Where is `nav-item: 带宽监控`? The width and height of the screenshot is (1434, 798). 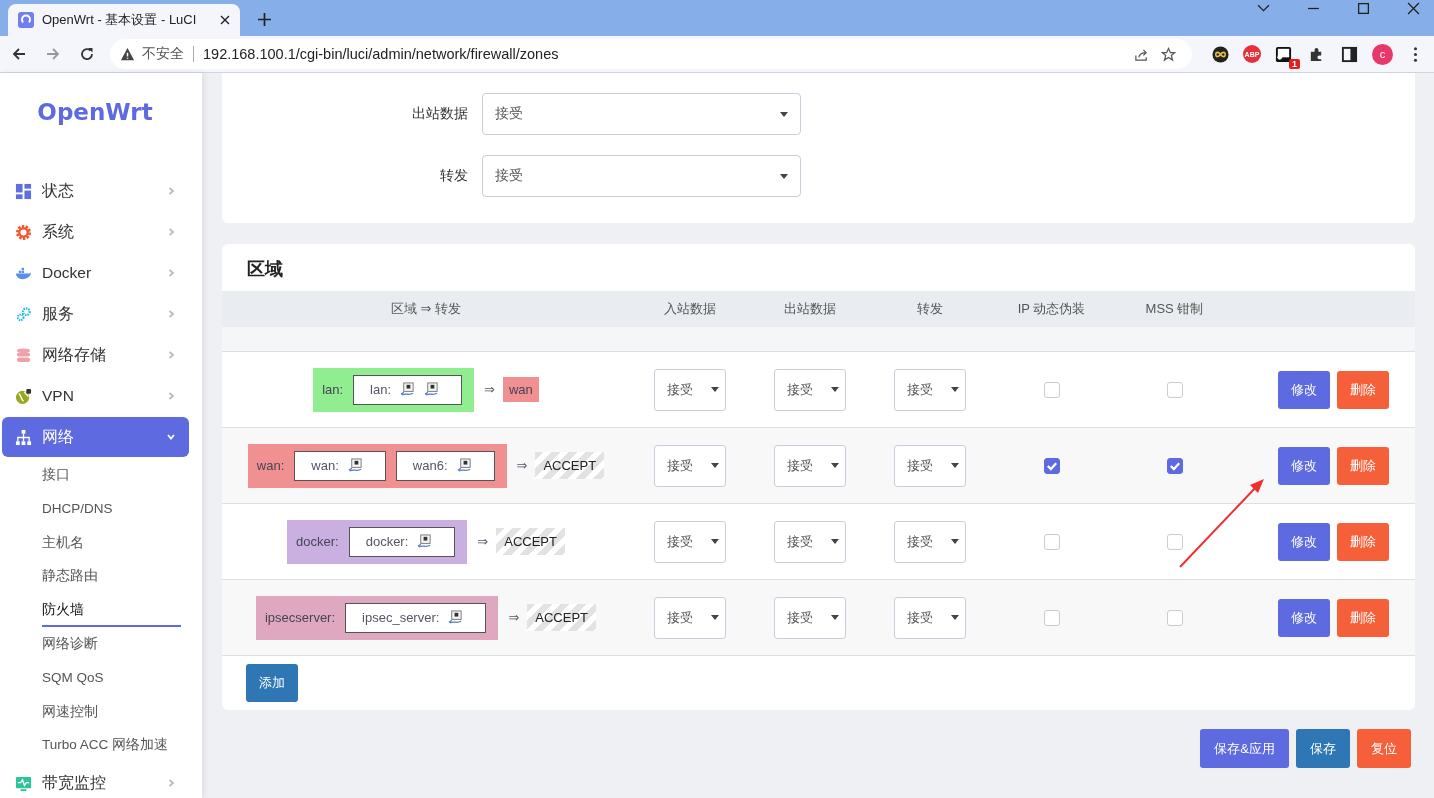
nav-item: 带宽监控 is located at coordinates (95, 780).